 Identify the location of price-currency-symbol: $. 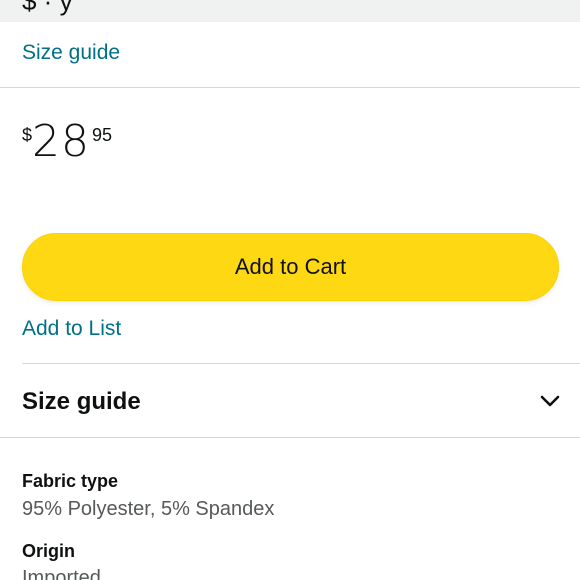
(27, 135).